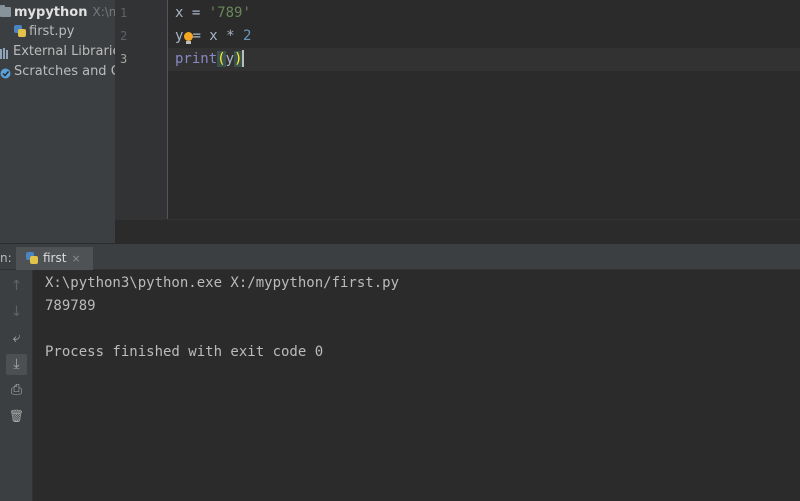 This screenshot has height=501, width=800. What do you see at coordinates (103, 12) in the screenshot?
I see `project-root-path: X:\my` at bounding box center [103, 12].